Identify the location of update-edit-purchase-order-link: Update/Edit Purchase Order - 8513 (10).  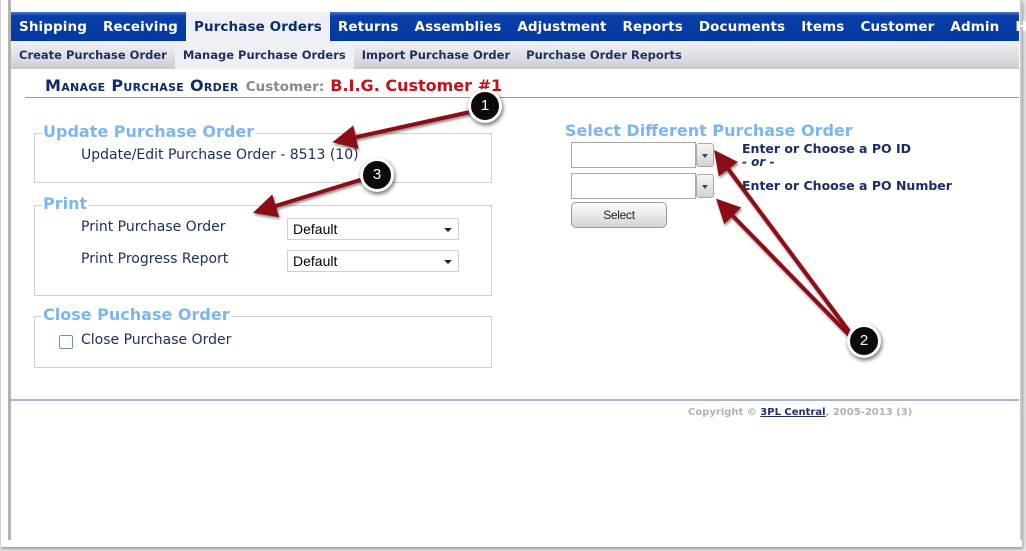
(220, 155).